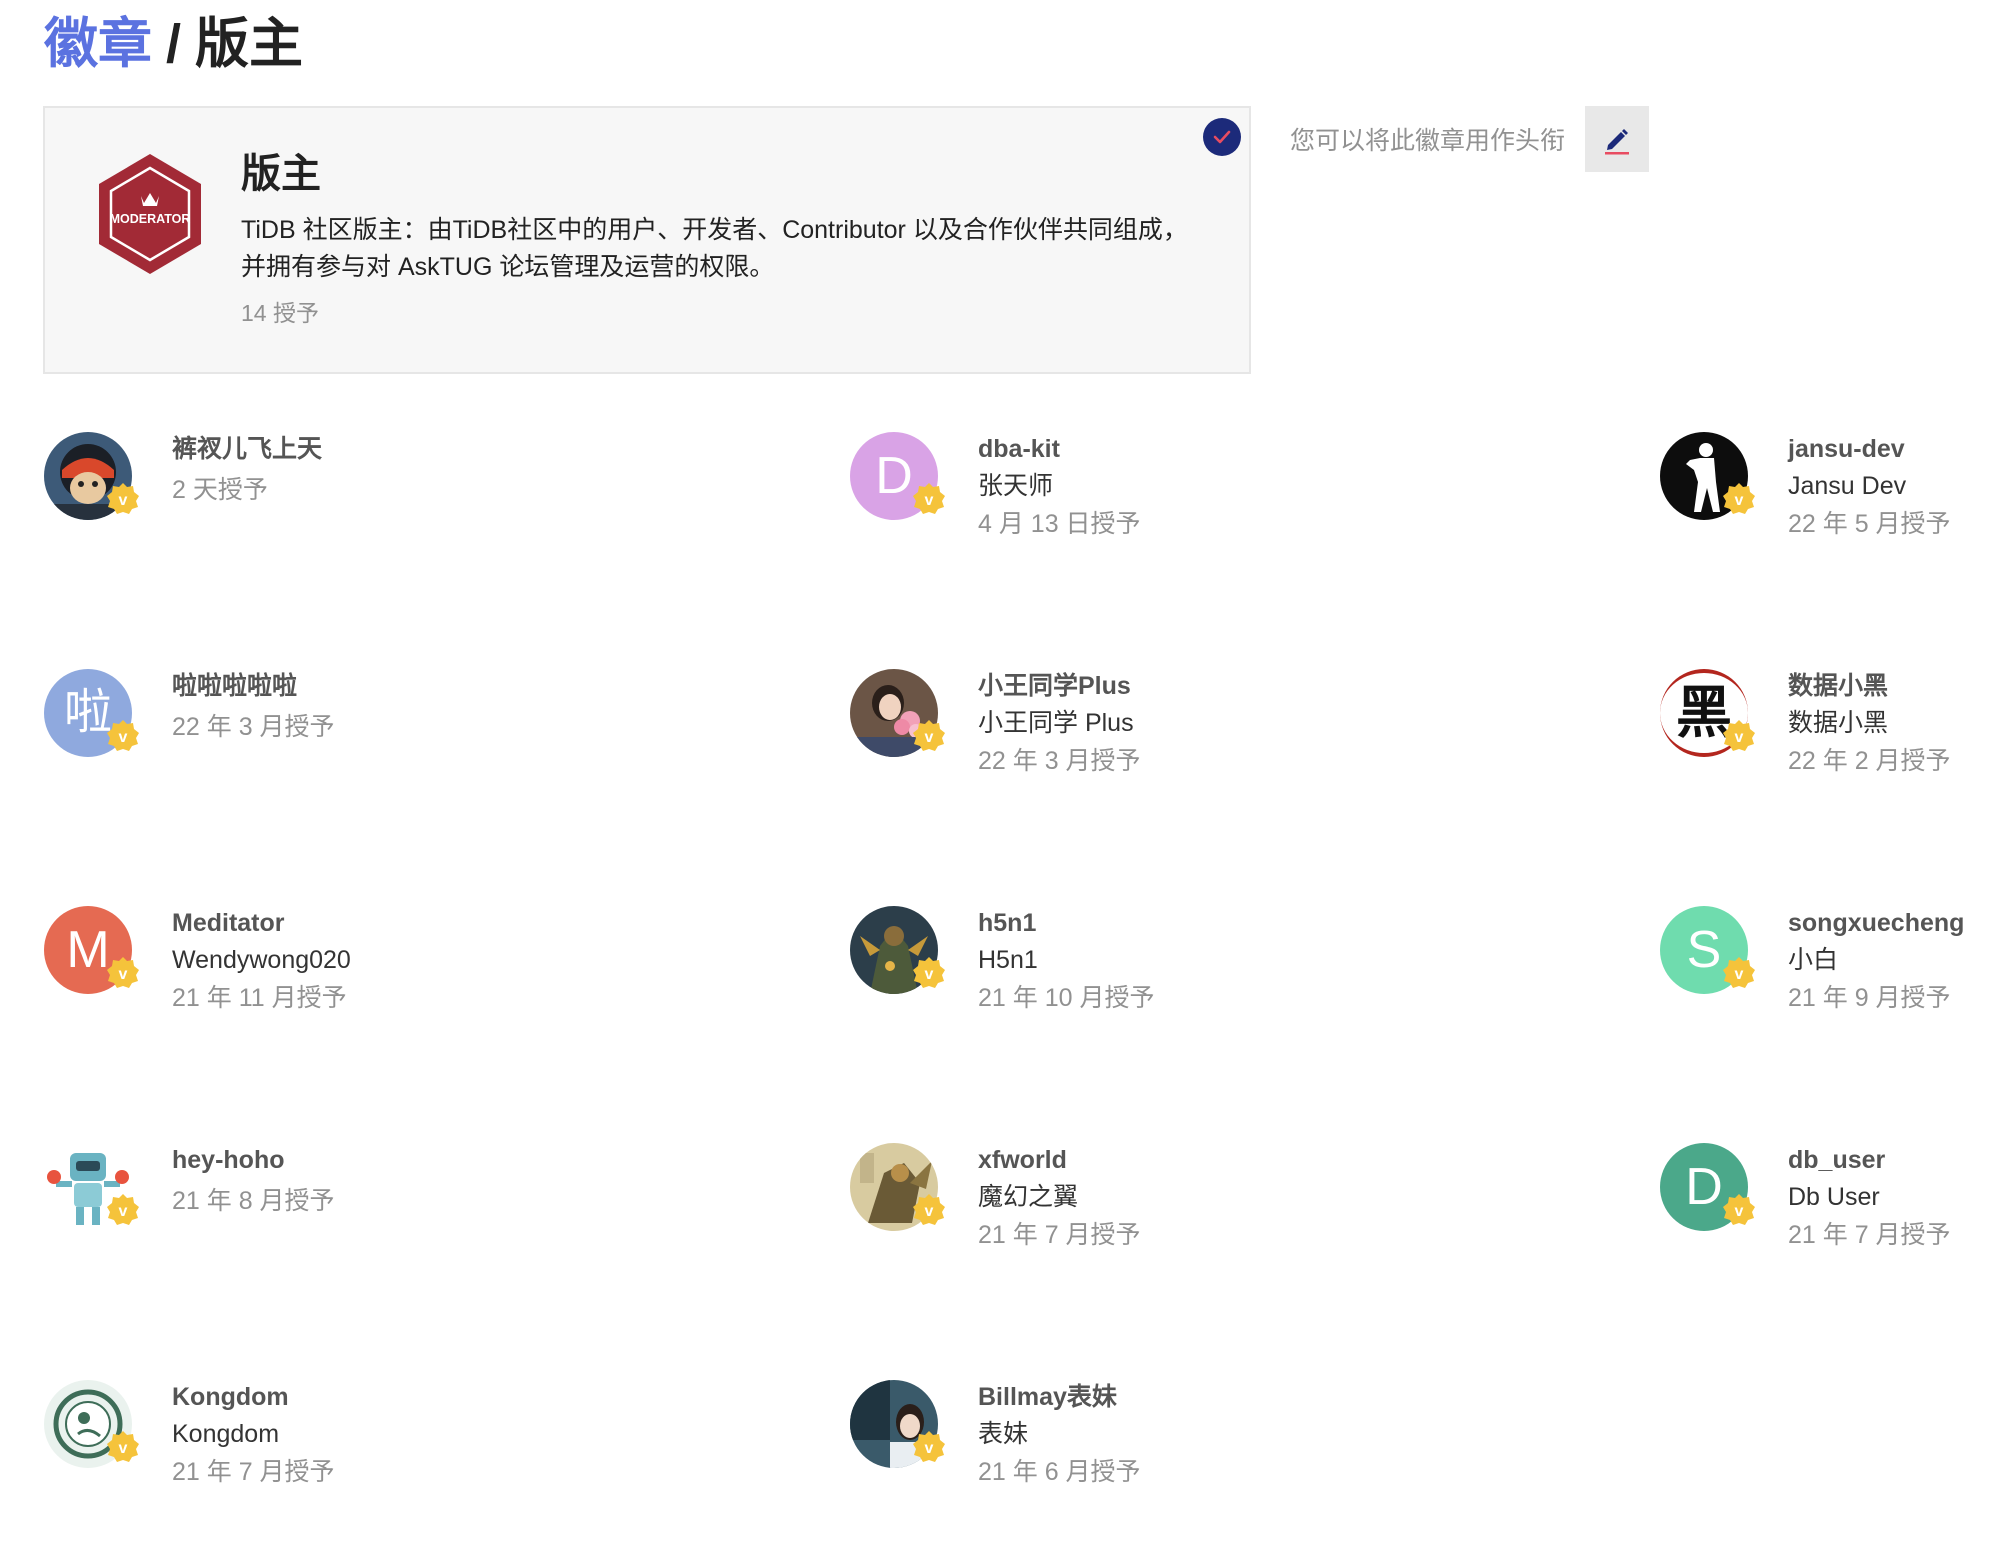 This screenshot has width=1998, height=1548. I want to click on username-link: 啦啦啦啦啦, so click(253, 686).